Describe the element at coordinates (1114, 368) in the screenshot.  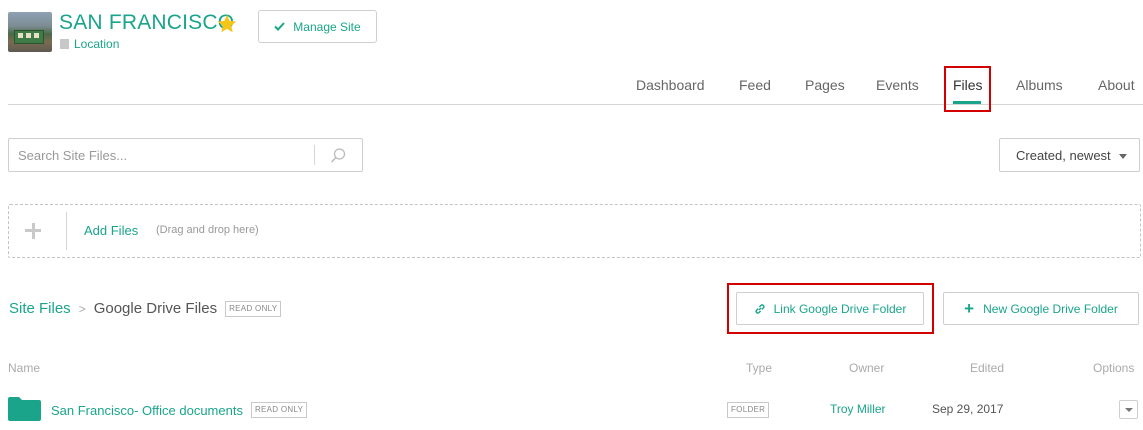
I see `column-header-options: Options` at that location.